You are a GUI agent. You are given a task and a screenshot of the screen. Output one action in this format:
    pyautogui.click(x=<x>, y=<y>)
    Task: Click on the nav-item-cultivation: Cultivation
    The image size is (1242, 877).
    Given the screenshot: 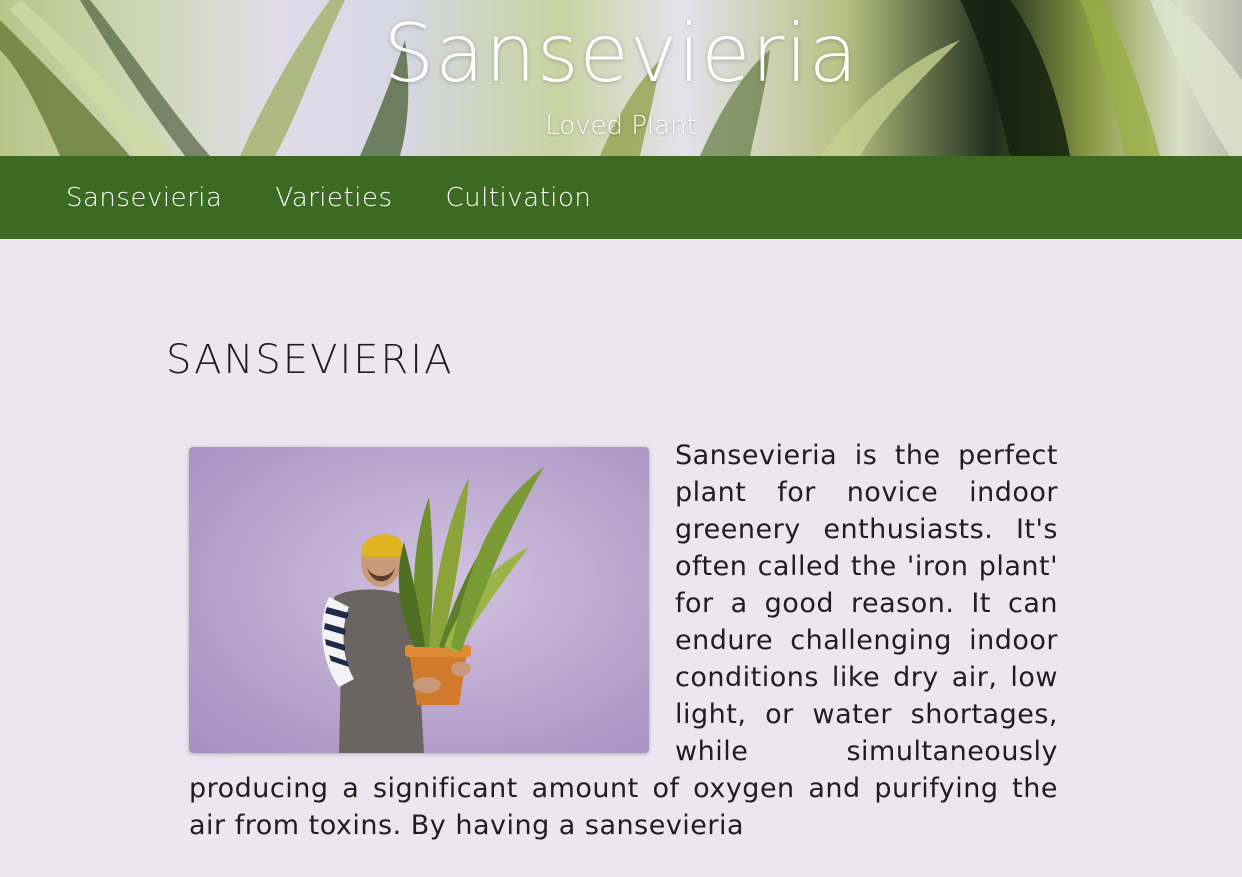 What is the action you would take?
    pyautogui.click(x=519, y=198)
    